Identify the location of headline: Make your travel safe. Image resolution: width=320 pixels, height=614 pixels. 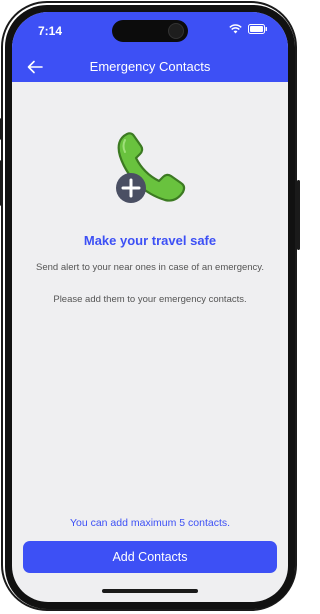
(150, 240).